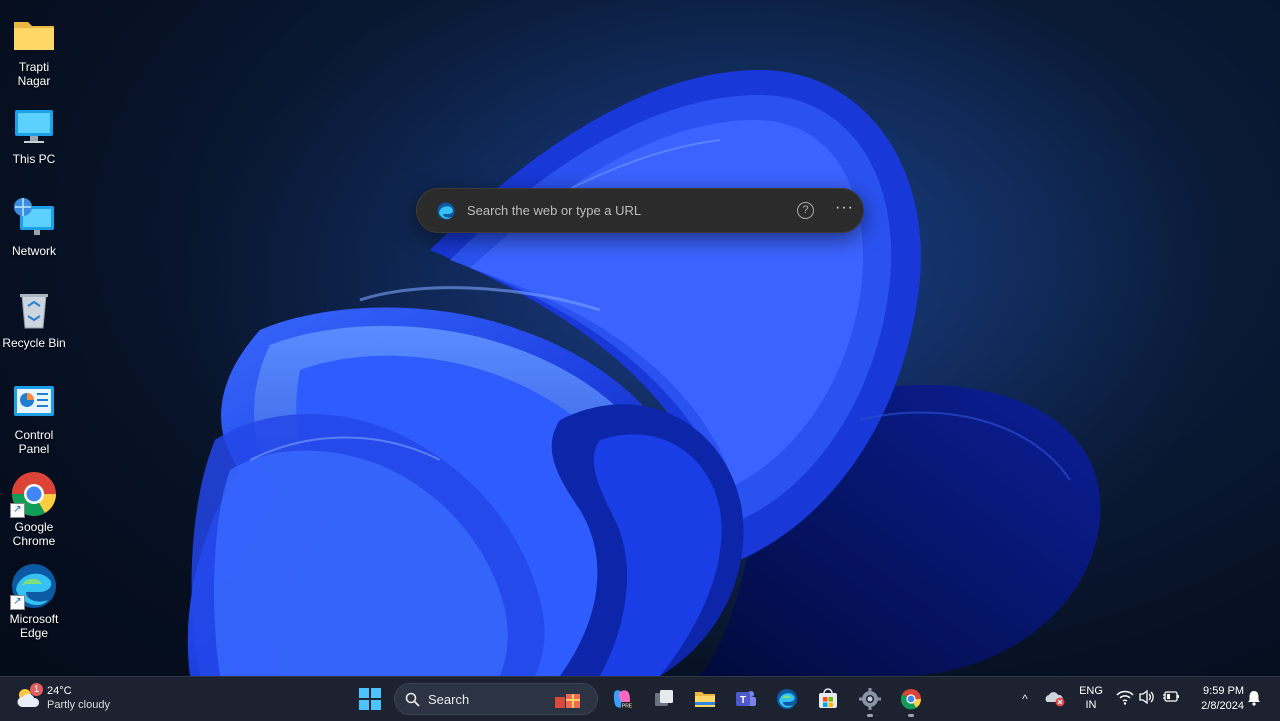  I want to click on desktop-icon-google-chrome: ↗ Google Chrome, so click(34, 505).